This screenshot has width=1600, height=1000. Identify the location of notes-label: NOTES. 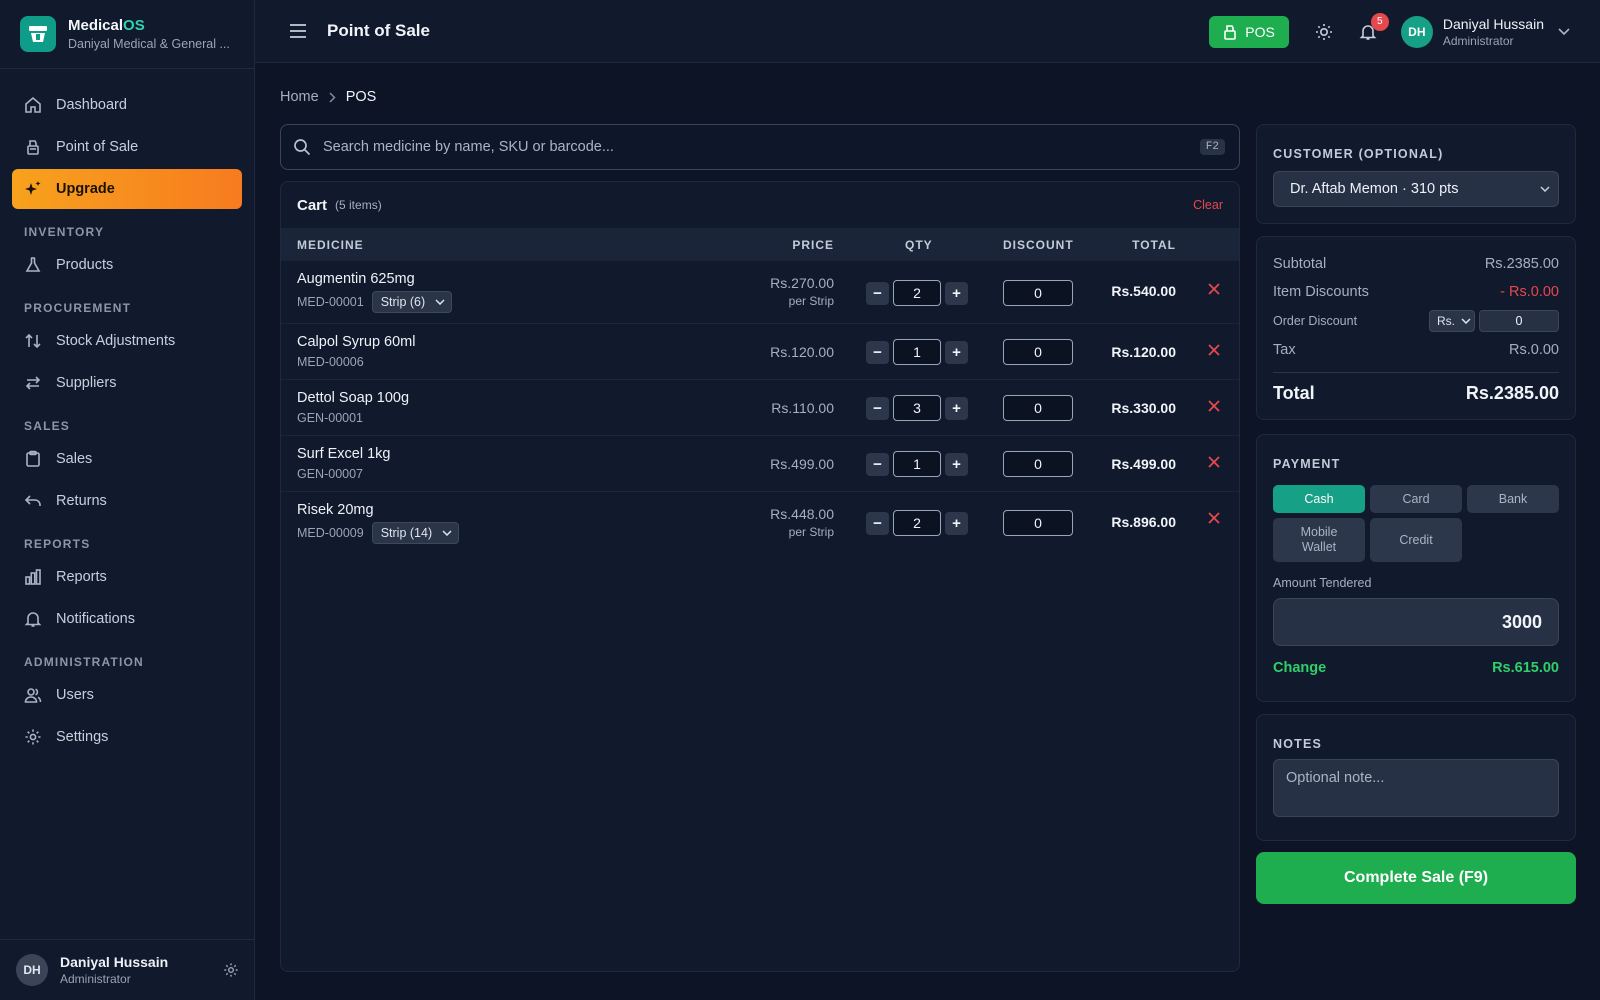
(1298, 744).